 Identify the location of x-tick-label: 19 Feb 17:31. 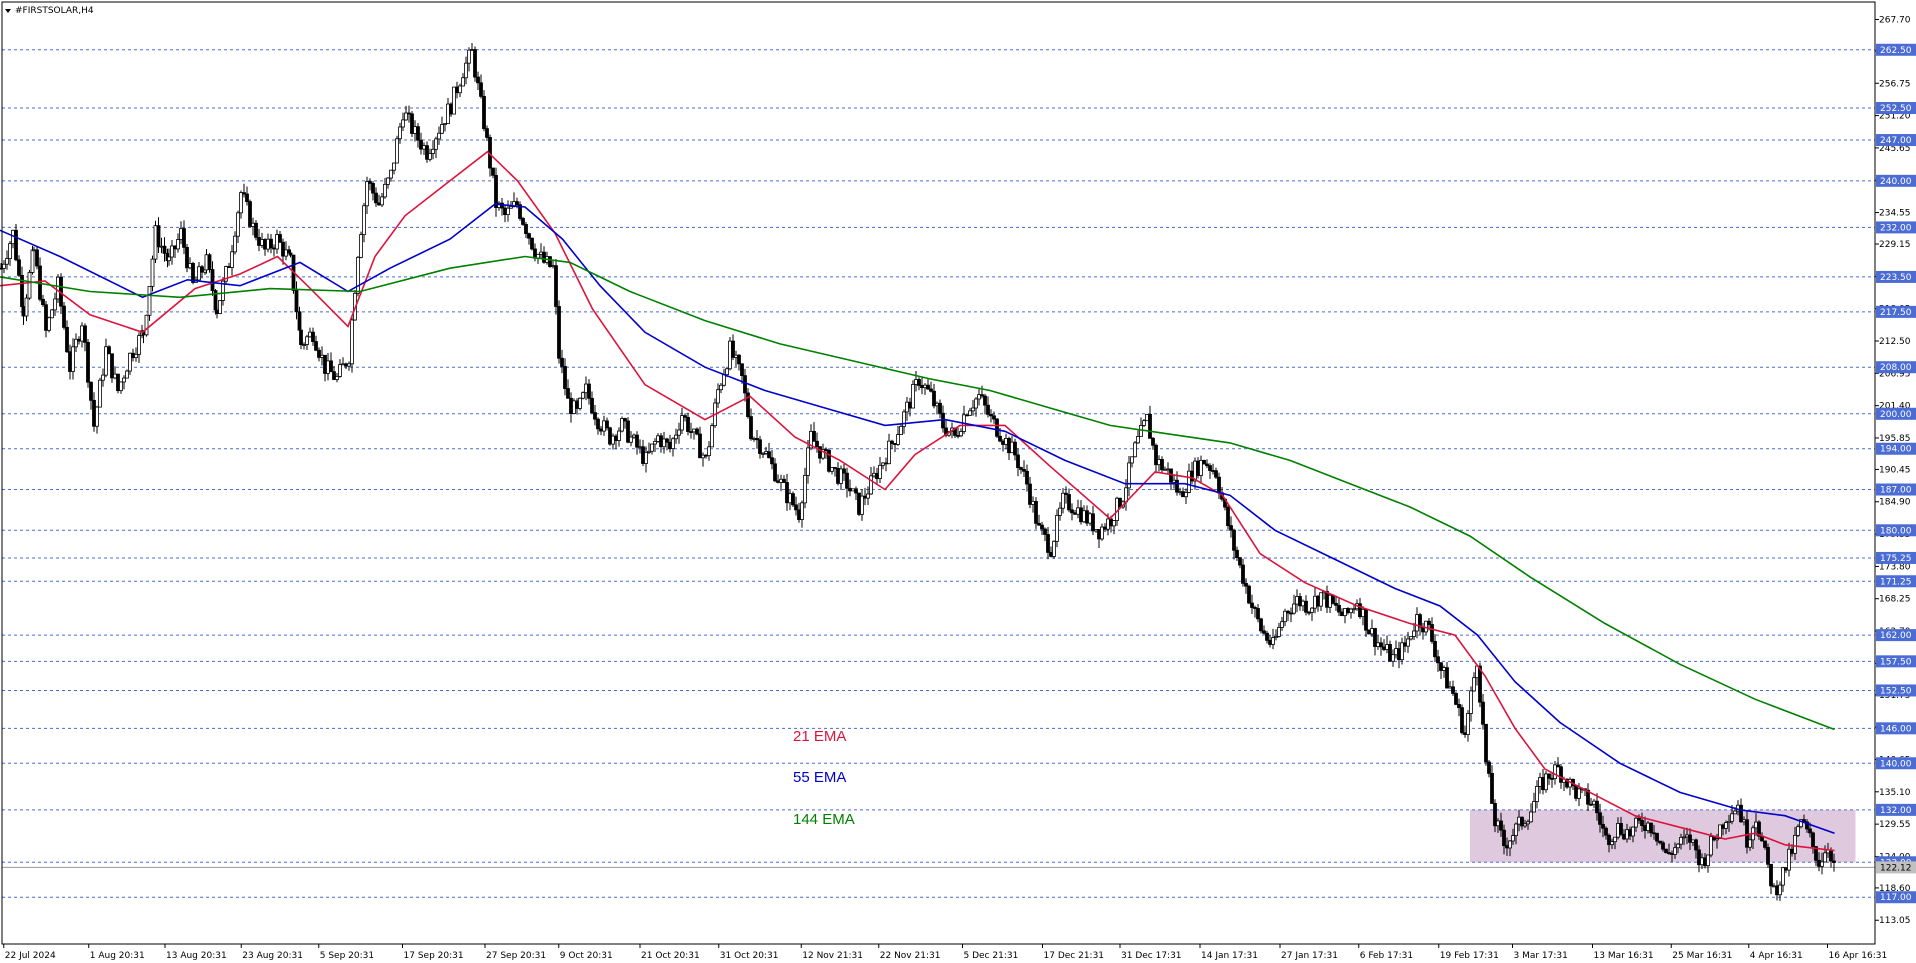
(1469, 956).